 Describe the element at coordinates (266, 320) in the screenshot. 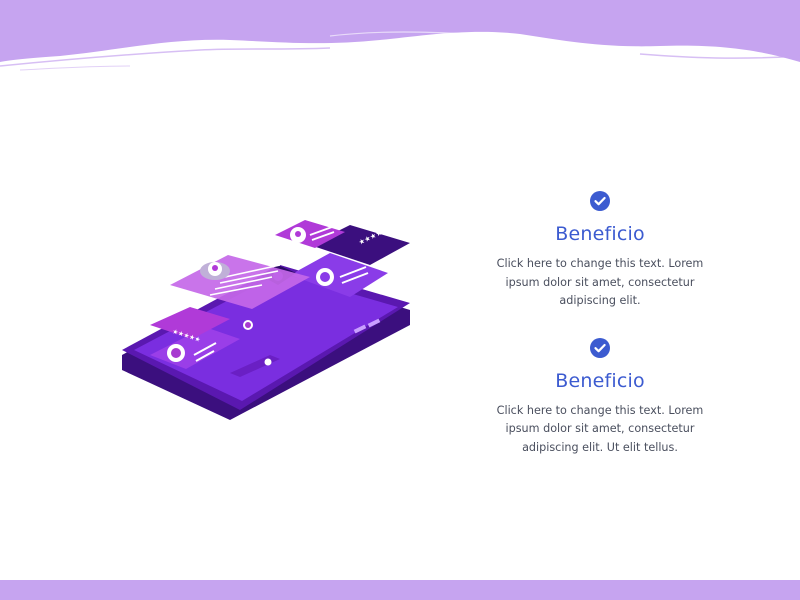

I see `smartphone-chat-illustration: ★★★★★ ★★★★★` at that location.